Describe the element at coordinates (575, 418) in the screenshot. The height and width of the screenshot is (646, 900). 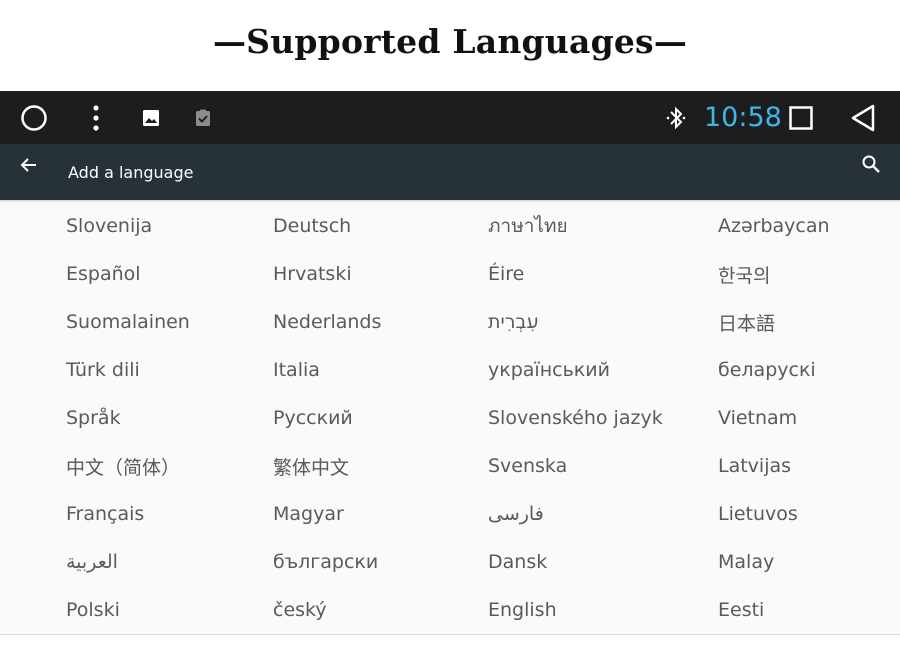
I see `language-item: Slovenského jazyk` at that location.